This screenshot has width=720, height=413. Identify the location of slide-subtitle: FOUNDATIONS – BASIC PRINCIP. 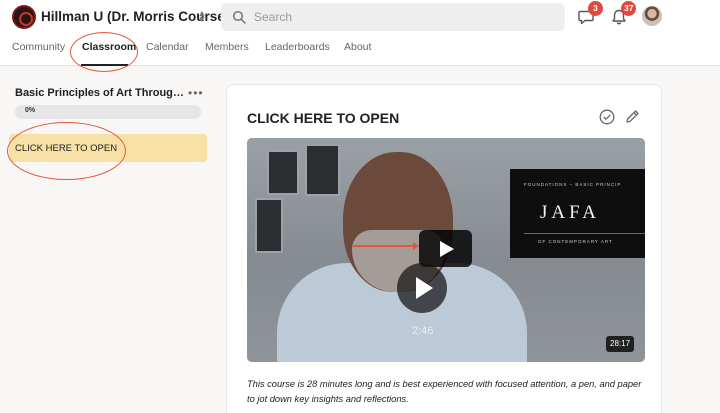
(573, 184).